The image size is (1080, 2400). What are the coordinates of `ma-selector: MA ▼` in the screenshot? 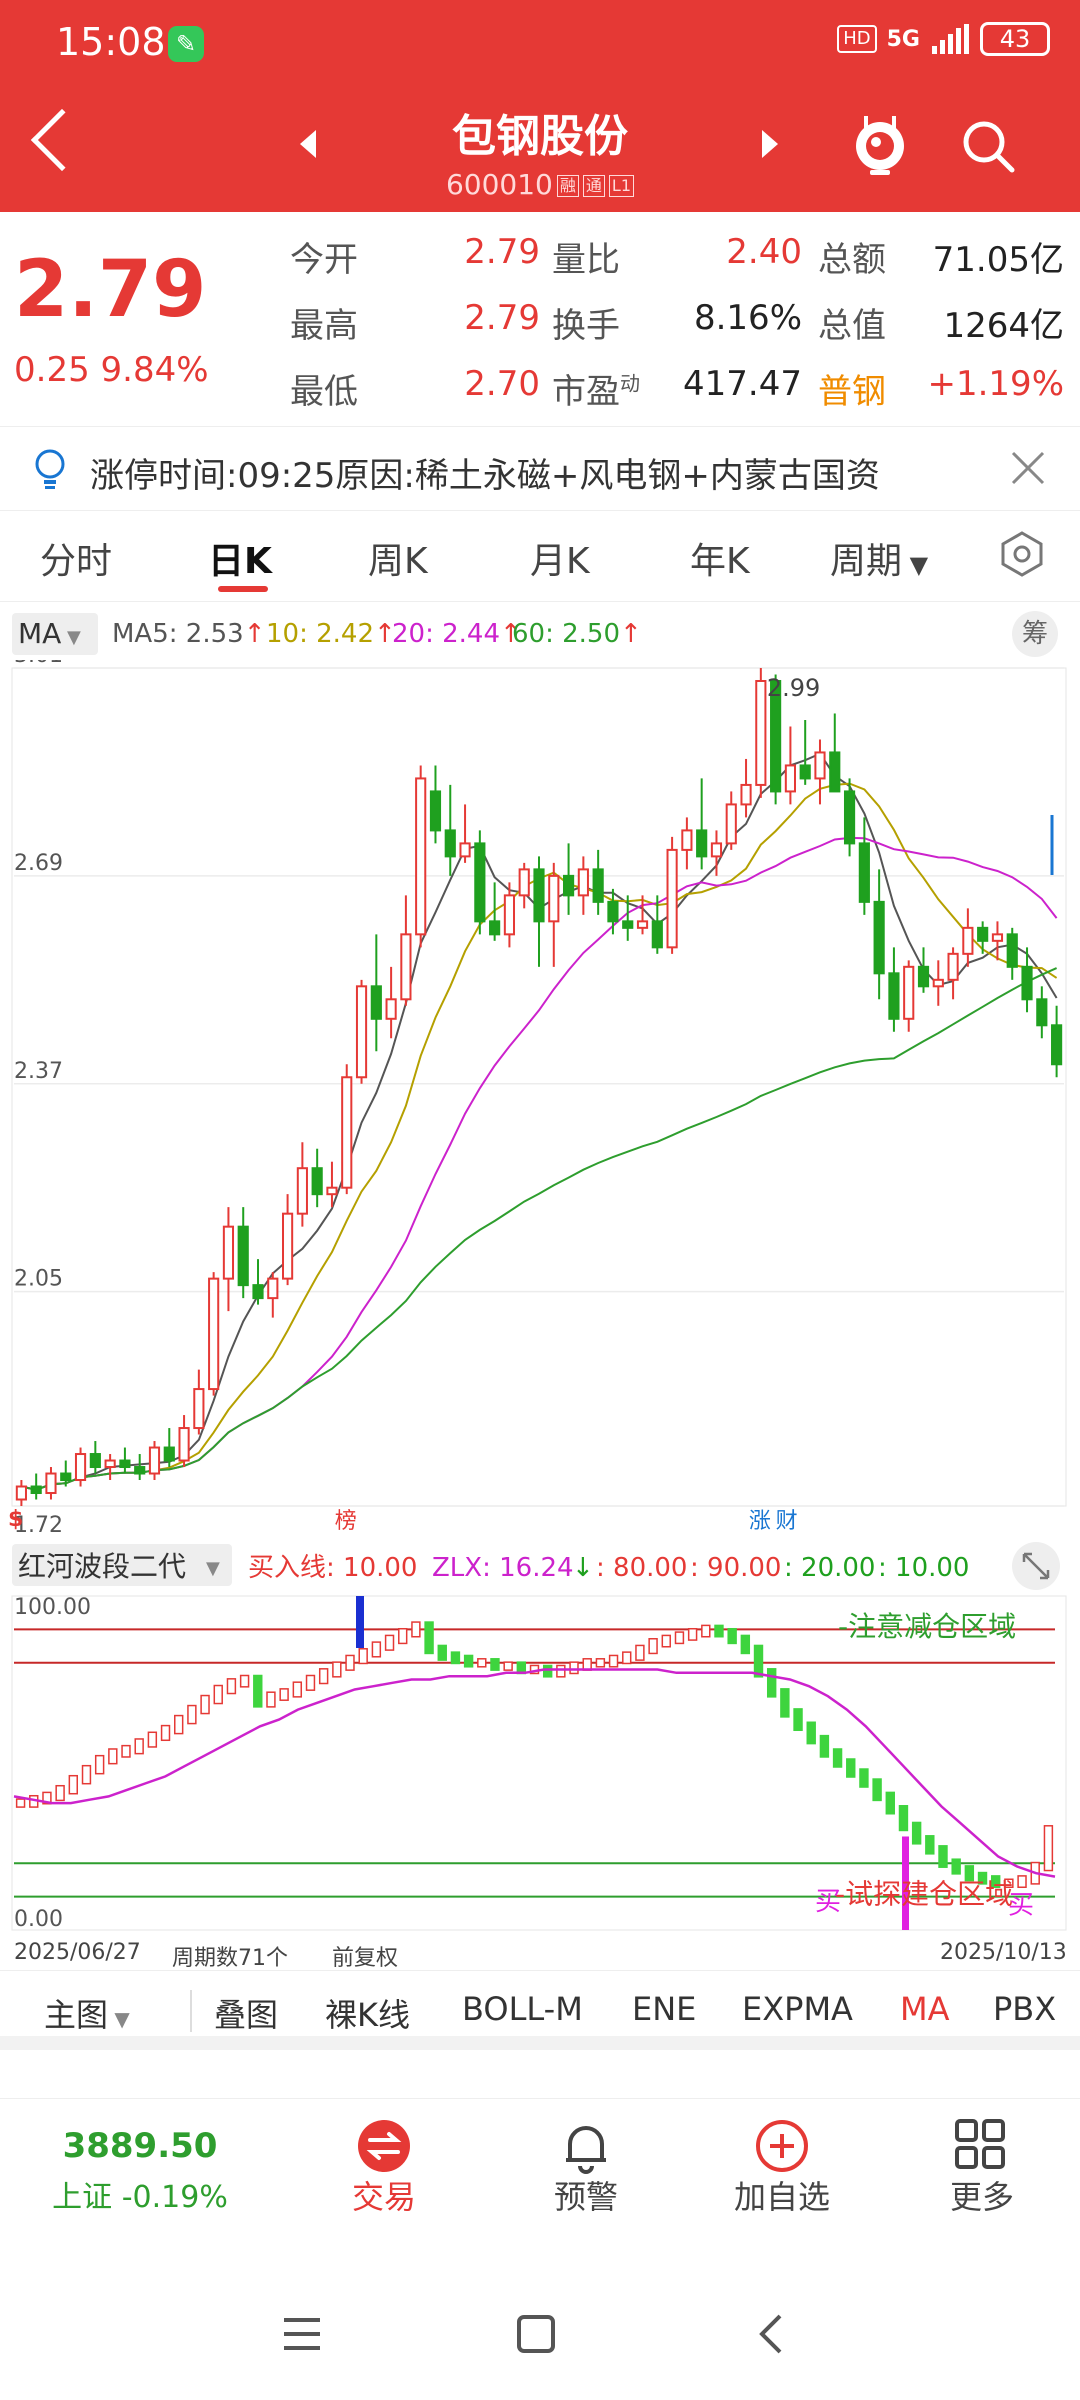 It's located at (55, 634).